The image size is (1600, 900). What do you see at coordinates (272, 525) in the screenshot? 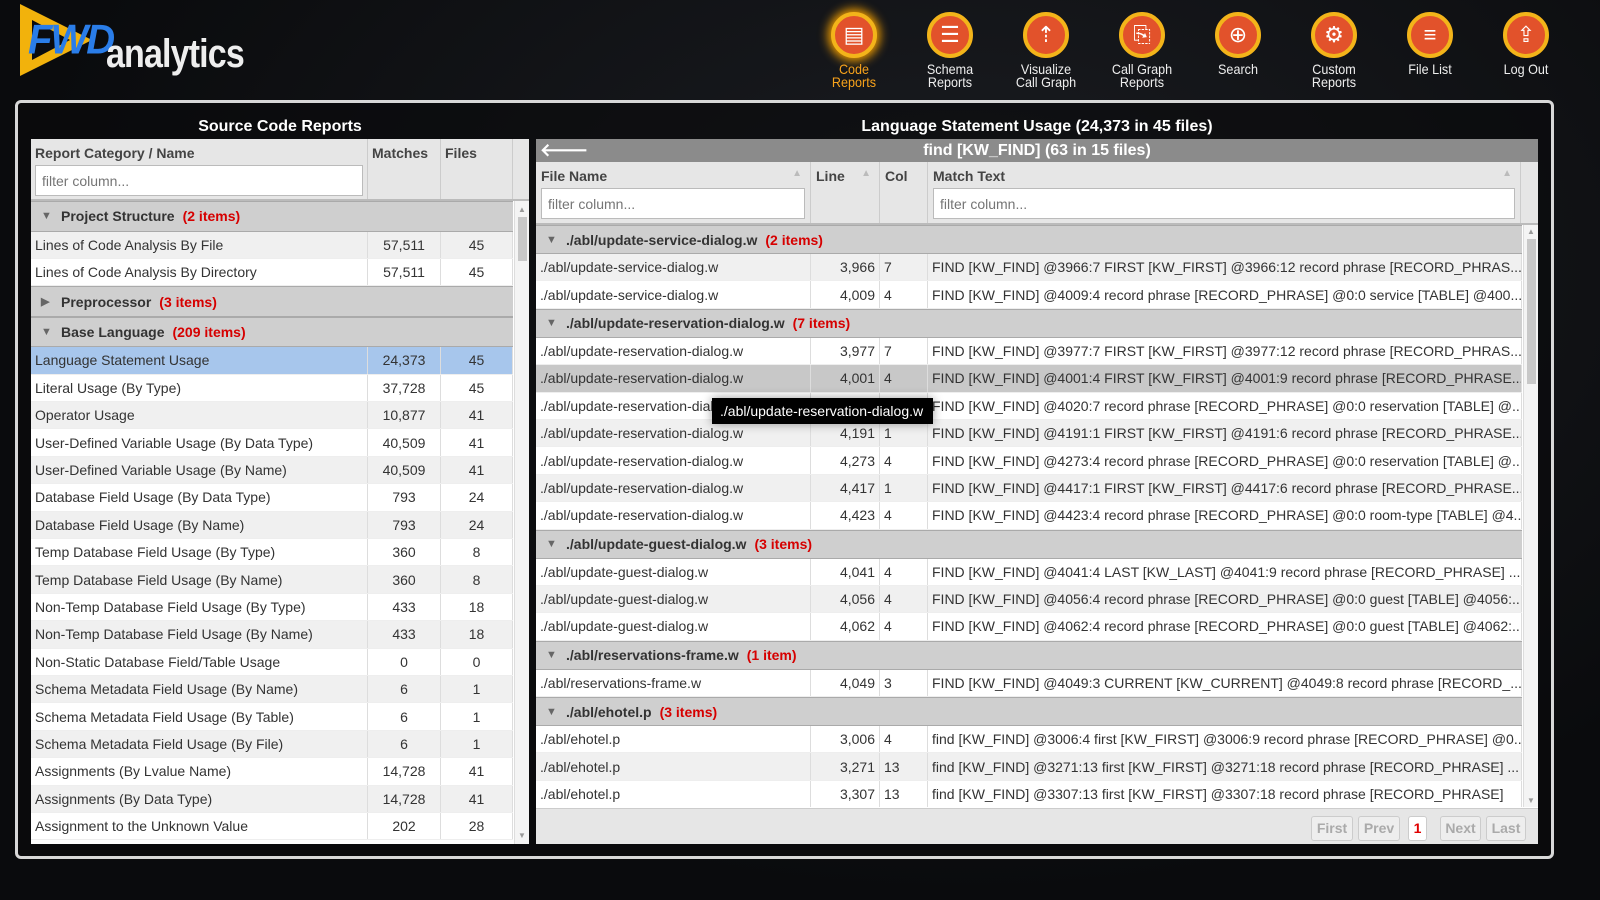
I see `report-row: Database Field Usage (By Name) 793 24` at bounding box center [272, 525].